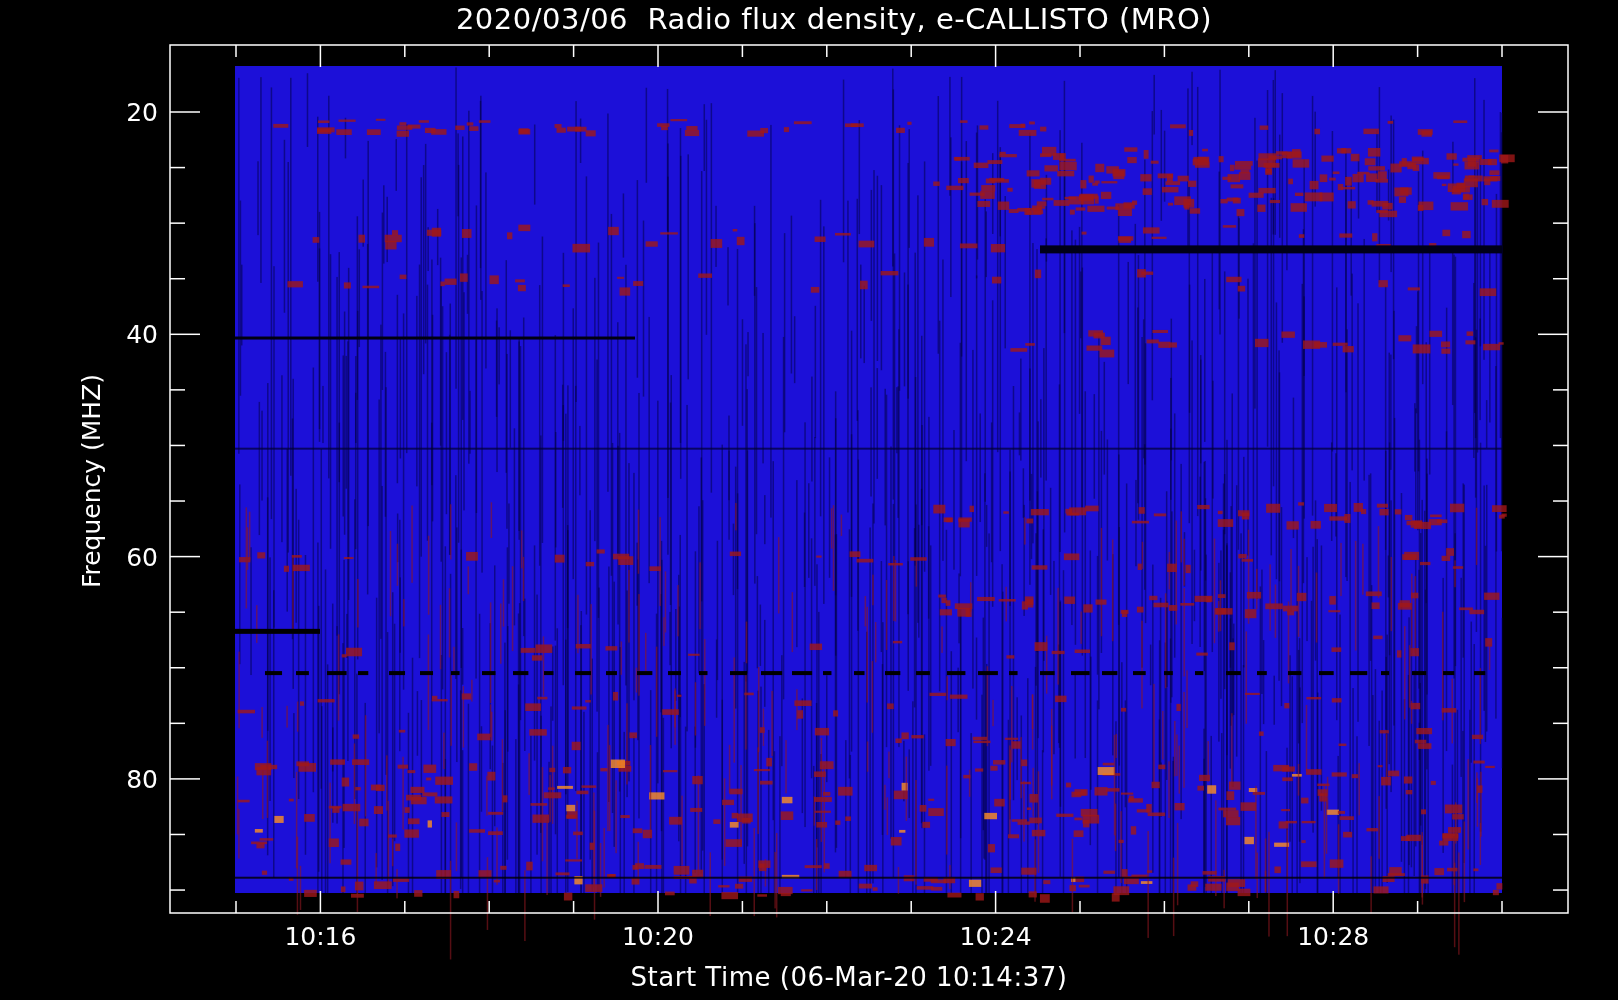  What do you see at coordinates (142, 112) in the screenshot?
I see `y-tick-label: 20` at bounding box center [142, 112].